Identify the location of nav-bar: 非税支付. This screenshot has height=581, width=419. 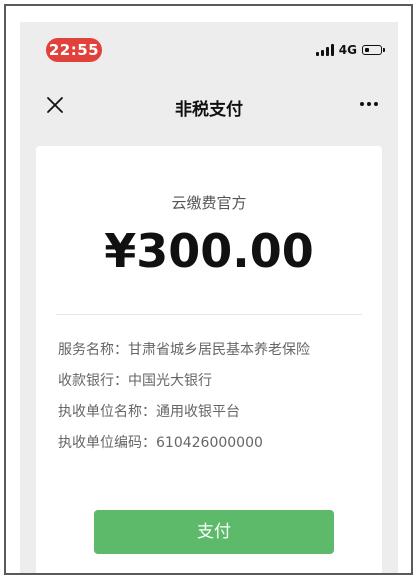
(209, 106).